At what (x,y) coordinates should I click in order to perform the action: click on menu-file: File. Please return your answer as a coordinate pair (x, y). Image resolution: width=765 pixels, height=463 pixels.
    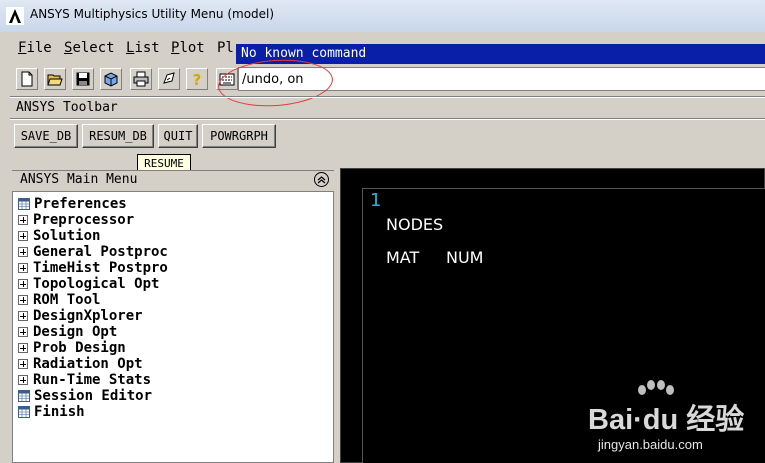
    Looking at the image, I should click on (35, 48).